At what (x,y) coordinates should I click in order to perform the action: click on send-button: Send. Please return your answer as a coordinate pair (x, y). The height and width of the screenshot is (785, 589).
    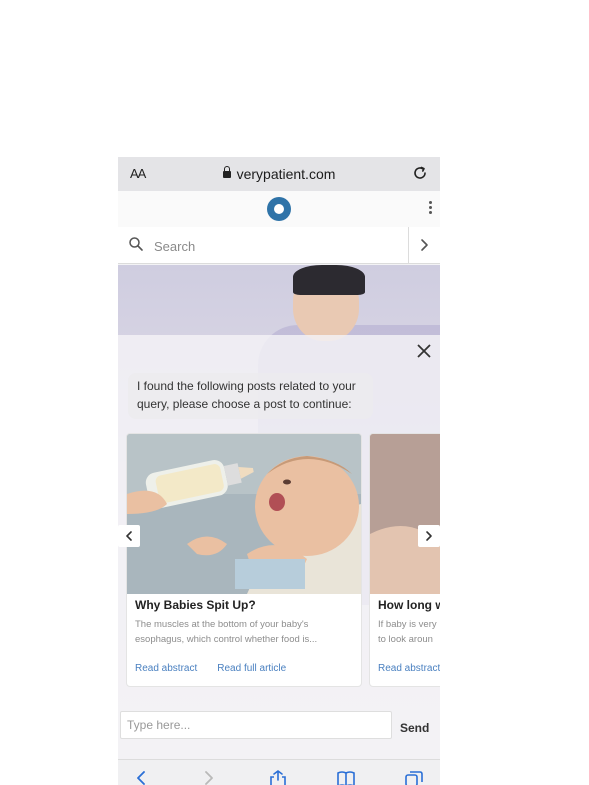
    Looking at the image, I should click on (414, 728).